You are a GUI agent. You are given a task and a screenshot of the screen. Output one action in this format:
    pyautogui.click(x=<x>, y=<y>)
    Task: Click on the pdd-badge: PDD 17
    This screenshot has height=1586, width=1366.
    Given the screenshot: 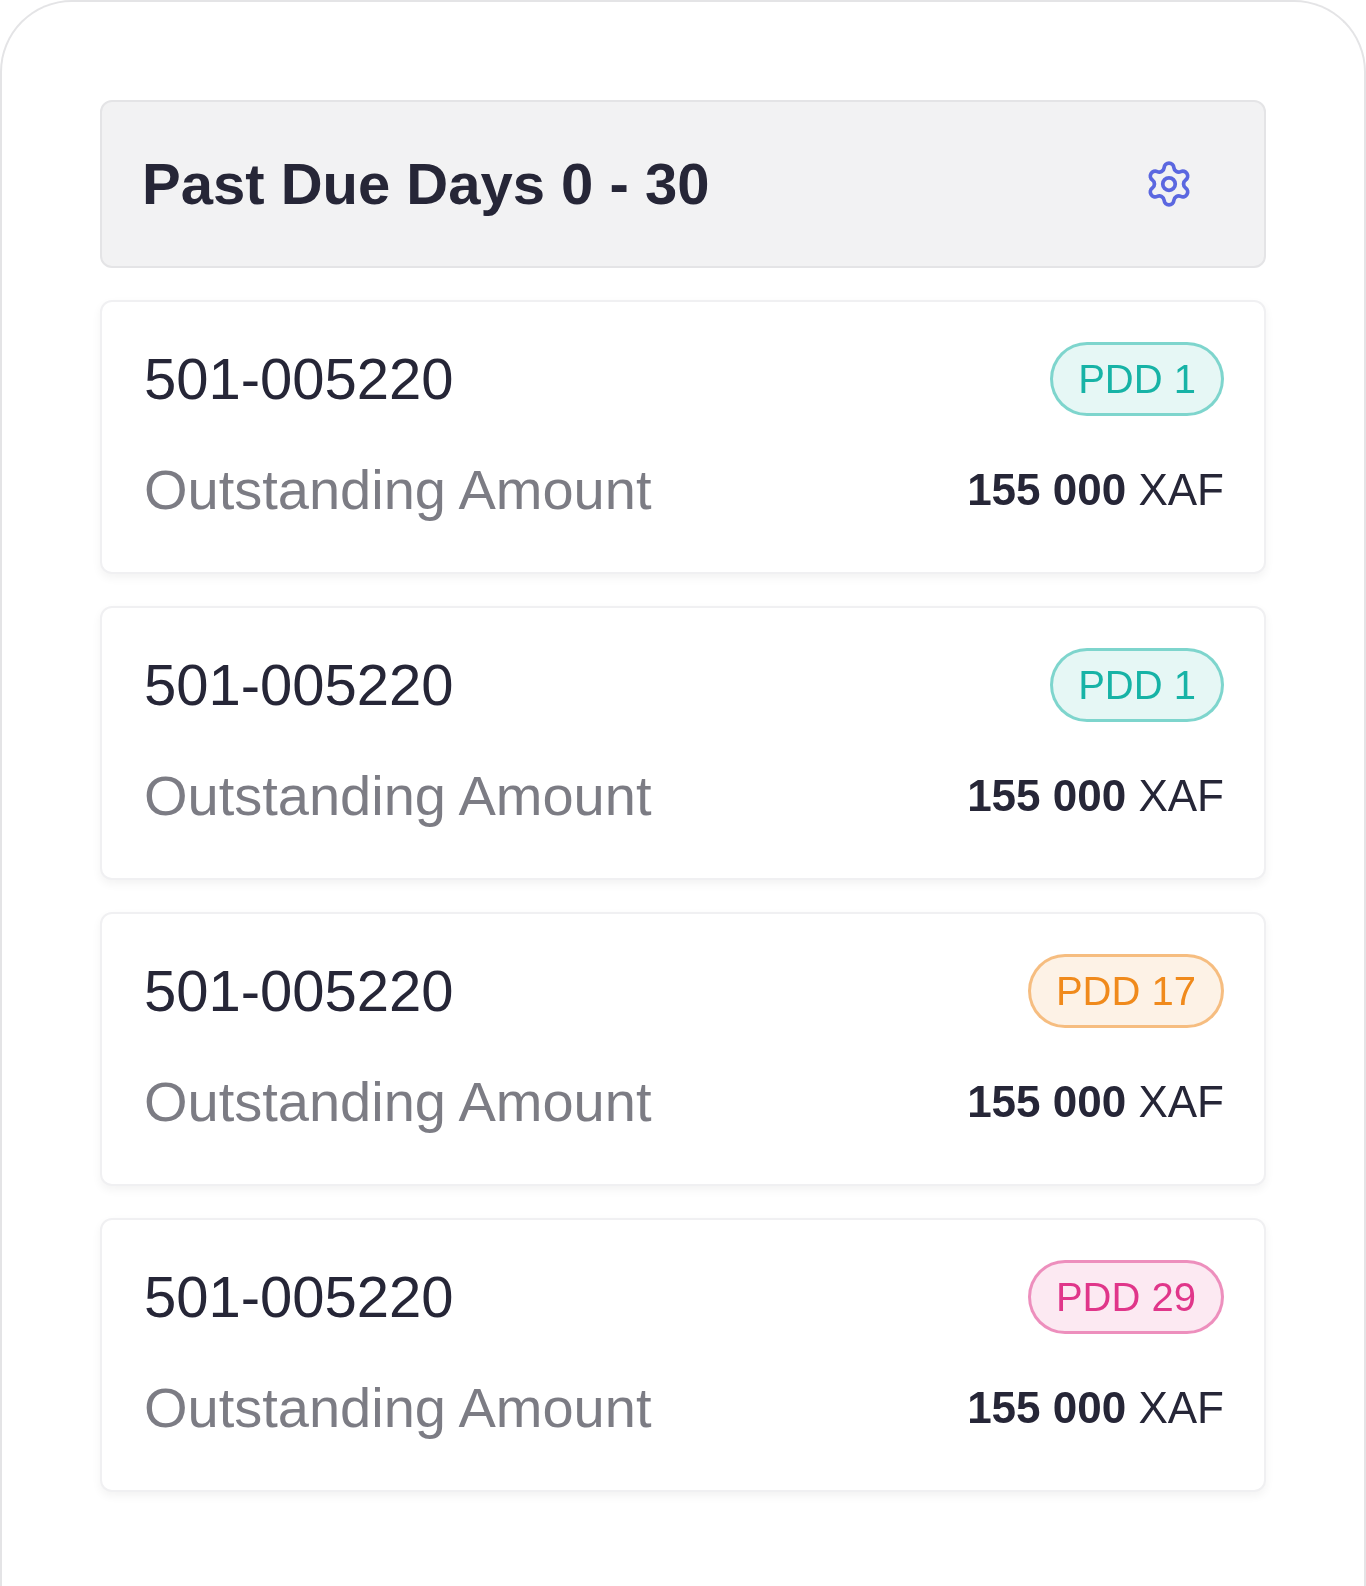 What is the action you would take?
    pyautogui.click(x=1125, y=991)
    